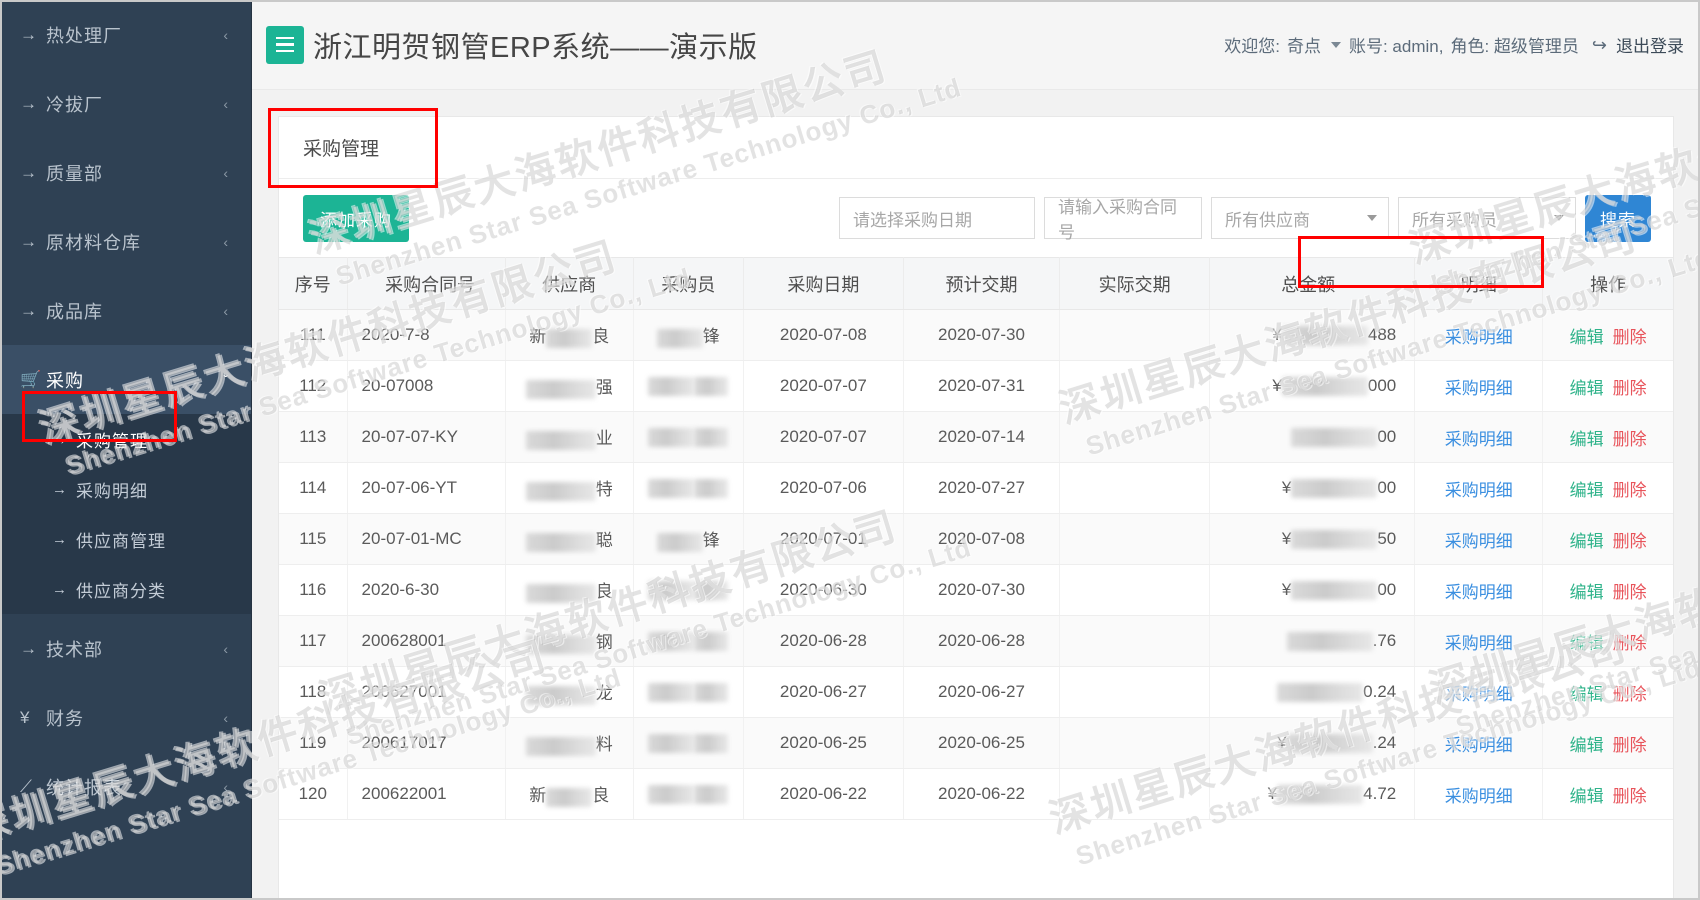 The width and height of the screenshot is (1700, 900). I want to click on sidebar-group-冷拔厂: → 冷拔厂 ‹, so click(125, 103).